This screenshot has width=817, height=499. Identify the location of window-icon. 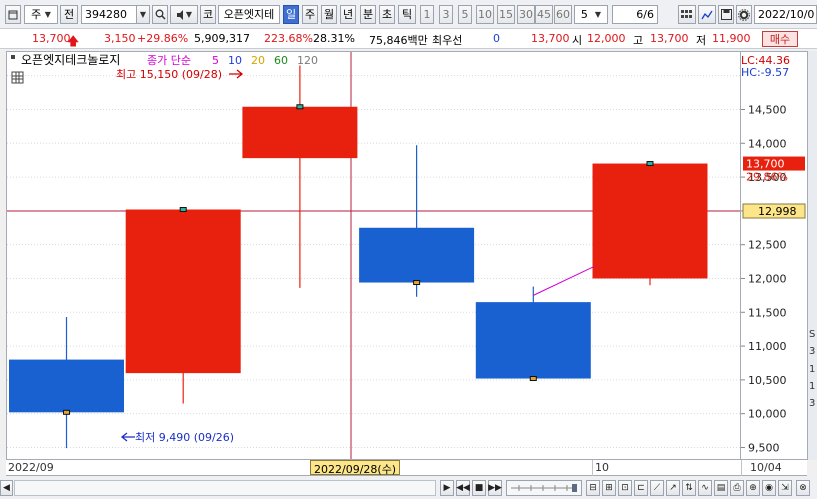
(13, 14).